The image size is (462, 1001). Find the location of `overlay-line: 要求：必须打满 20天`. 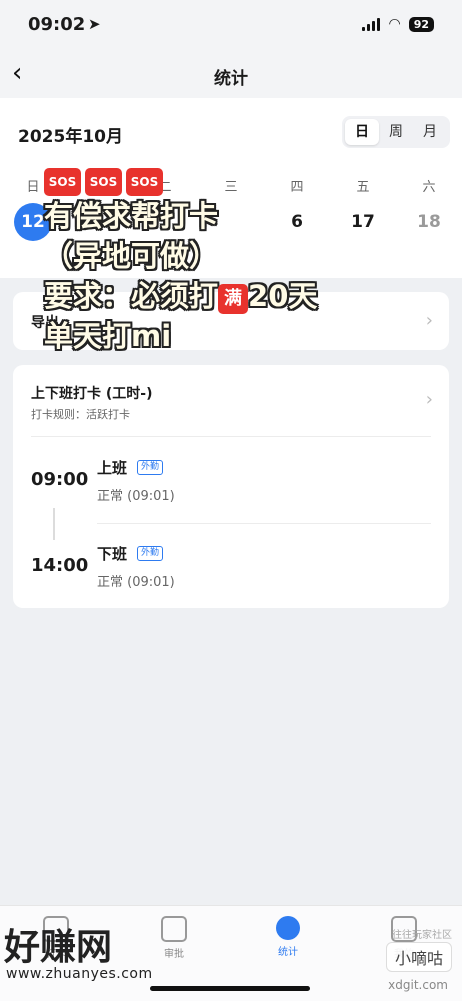

overlay-line: 要求：必须打满 20天 is located at coordinates (244, 296).